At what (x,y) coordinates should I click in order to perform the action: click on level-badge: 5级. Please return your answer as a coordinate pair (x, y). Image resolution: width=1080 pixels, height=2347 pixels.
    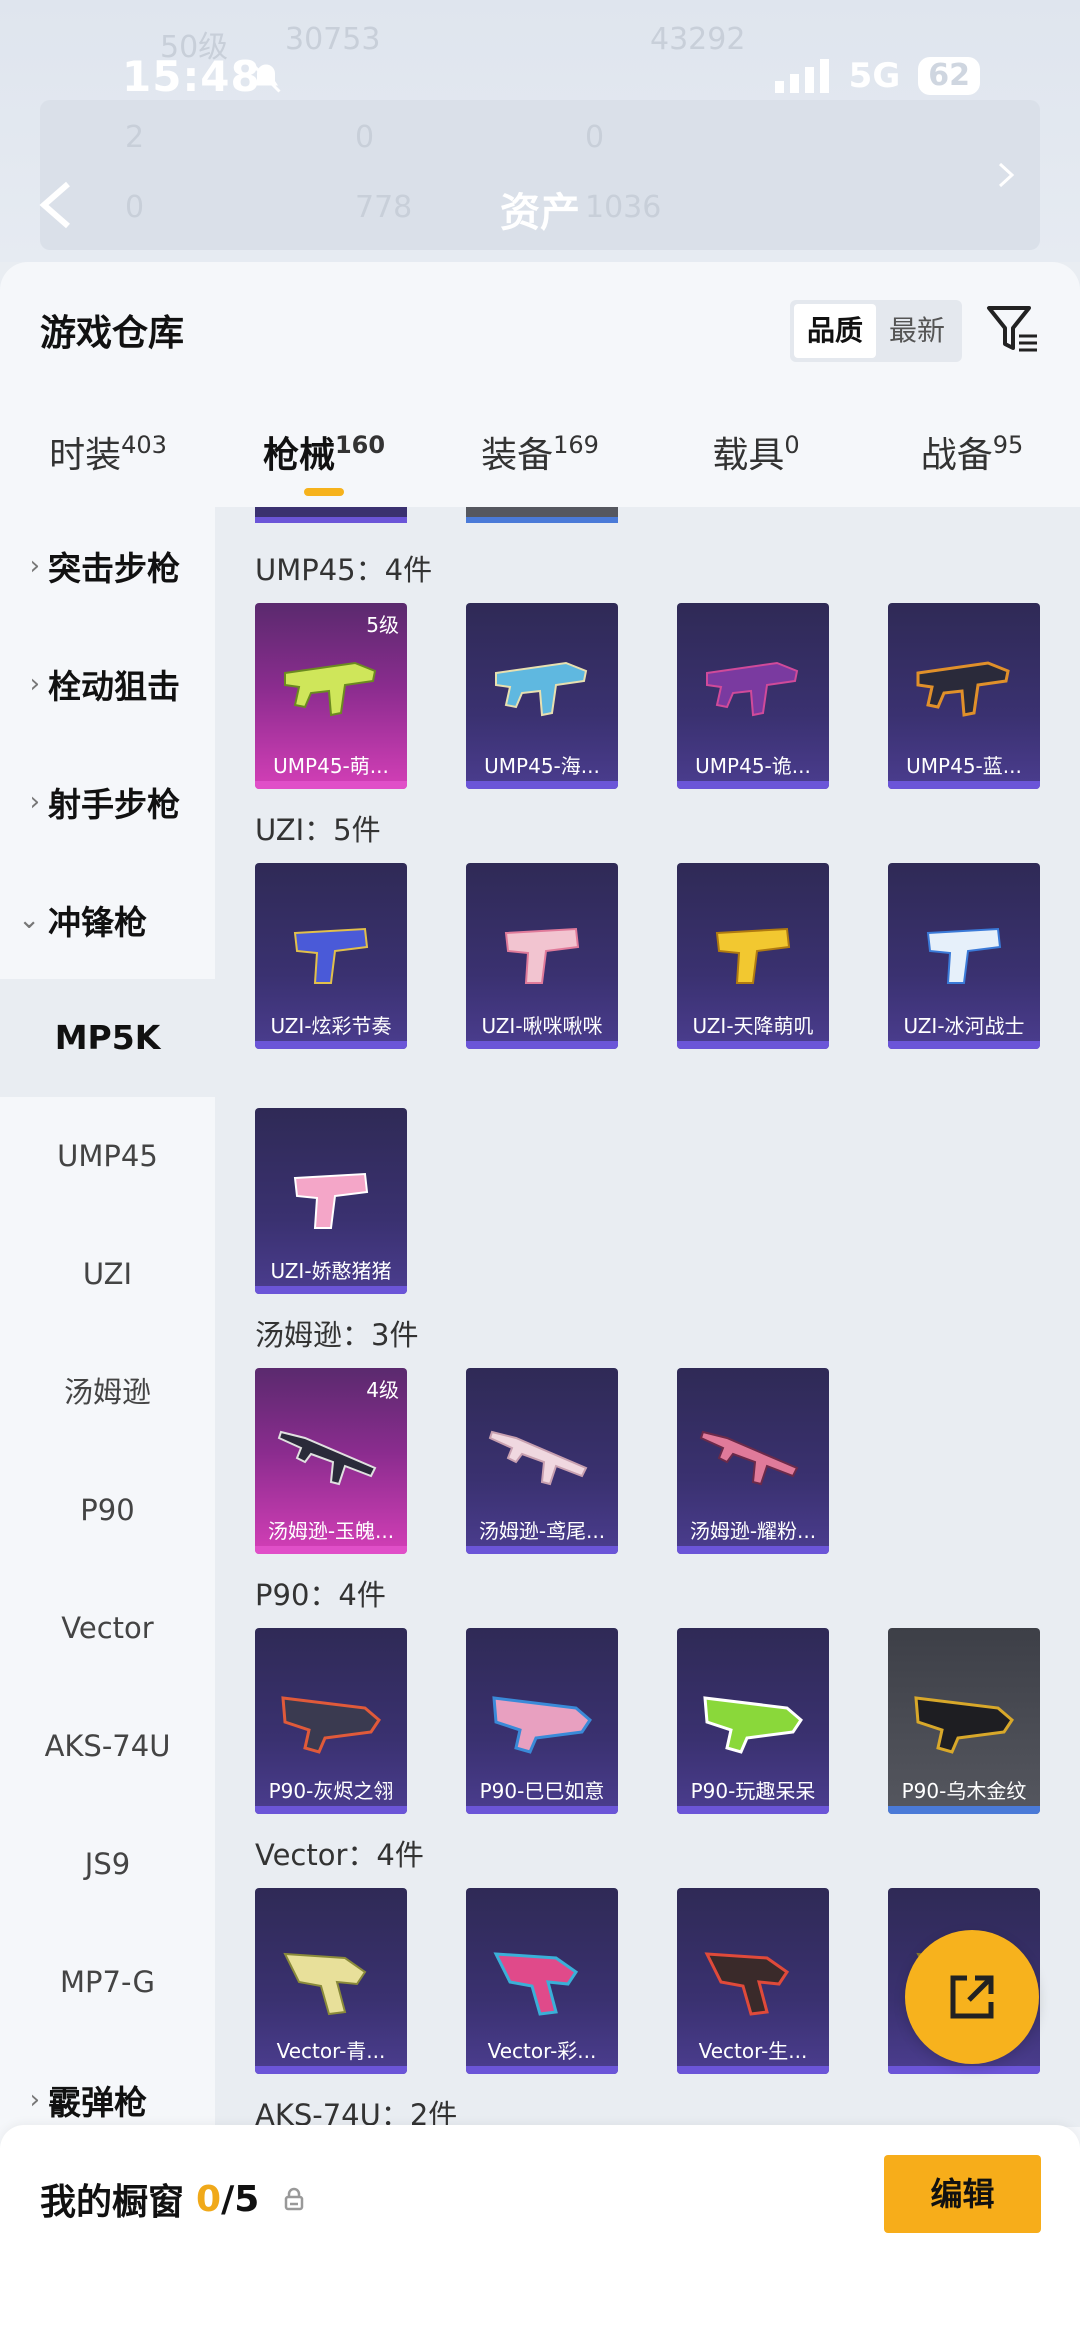
    Looking at the image, I should click on (382, 625).